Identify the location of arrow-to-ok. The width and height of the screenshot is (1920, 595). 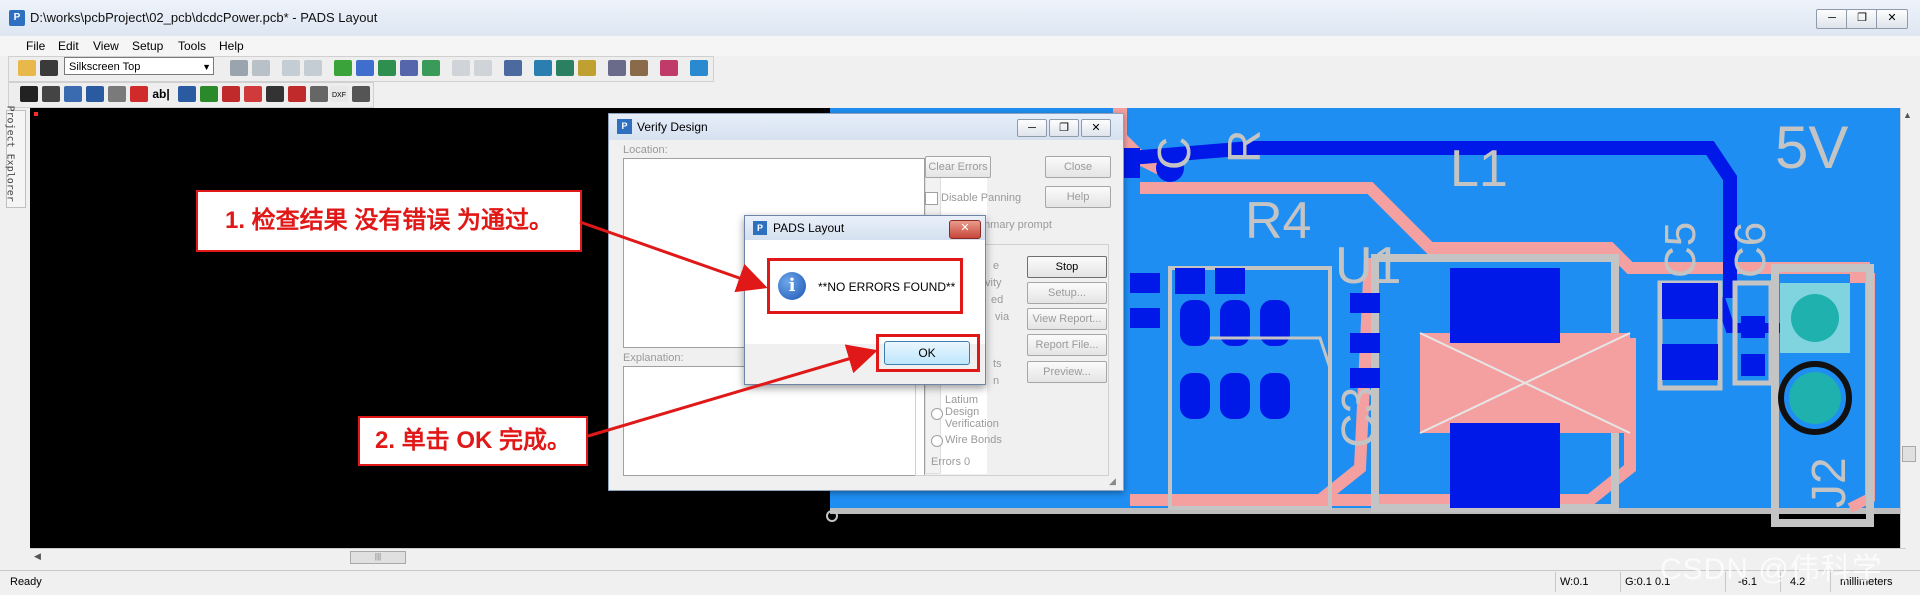
(732, 391).